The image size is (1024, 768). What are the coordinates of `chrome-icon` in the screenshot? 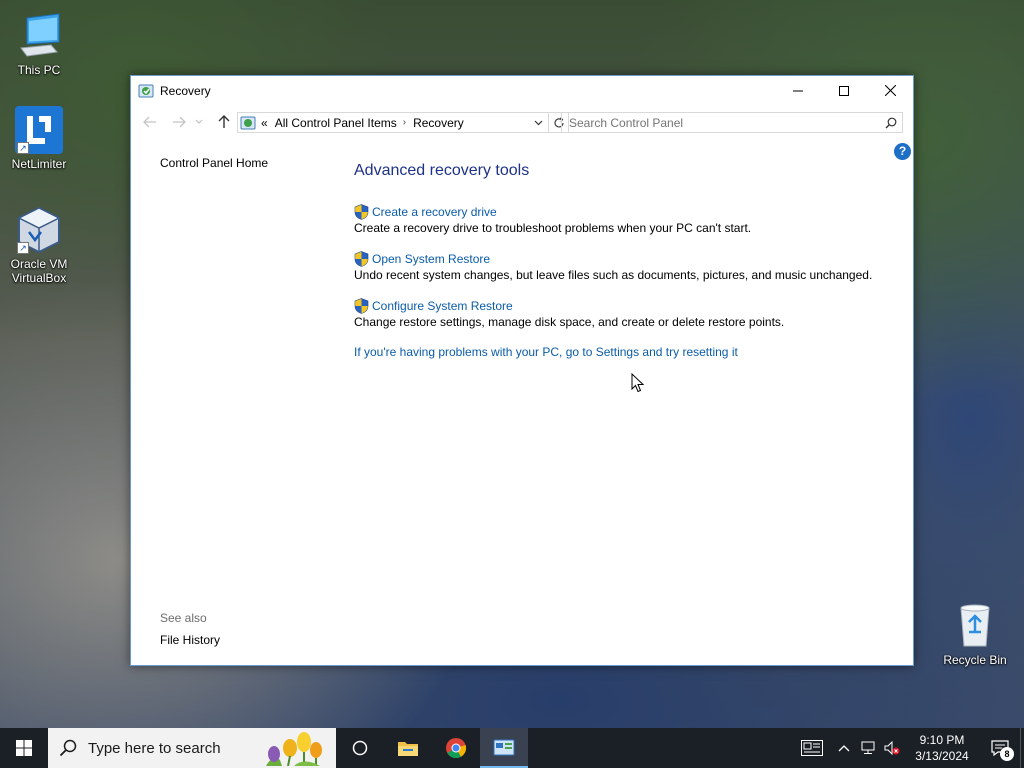 It's located at (456, 748).